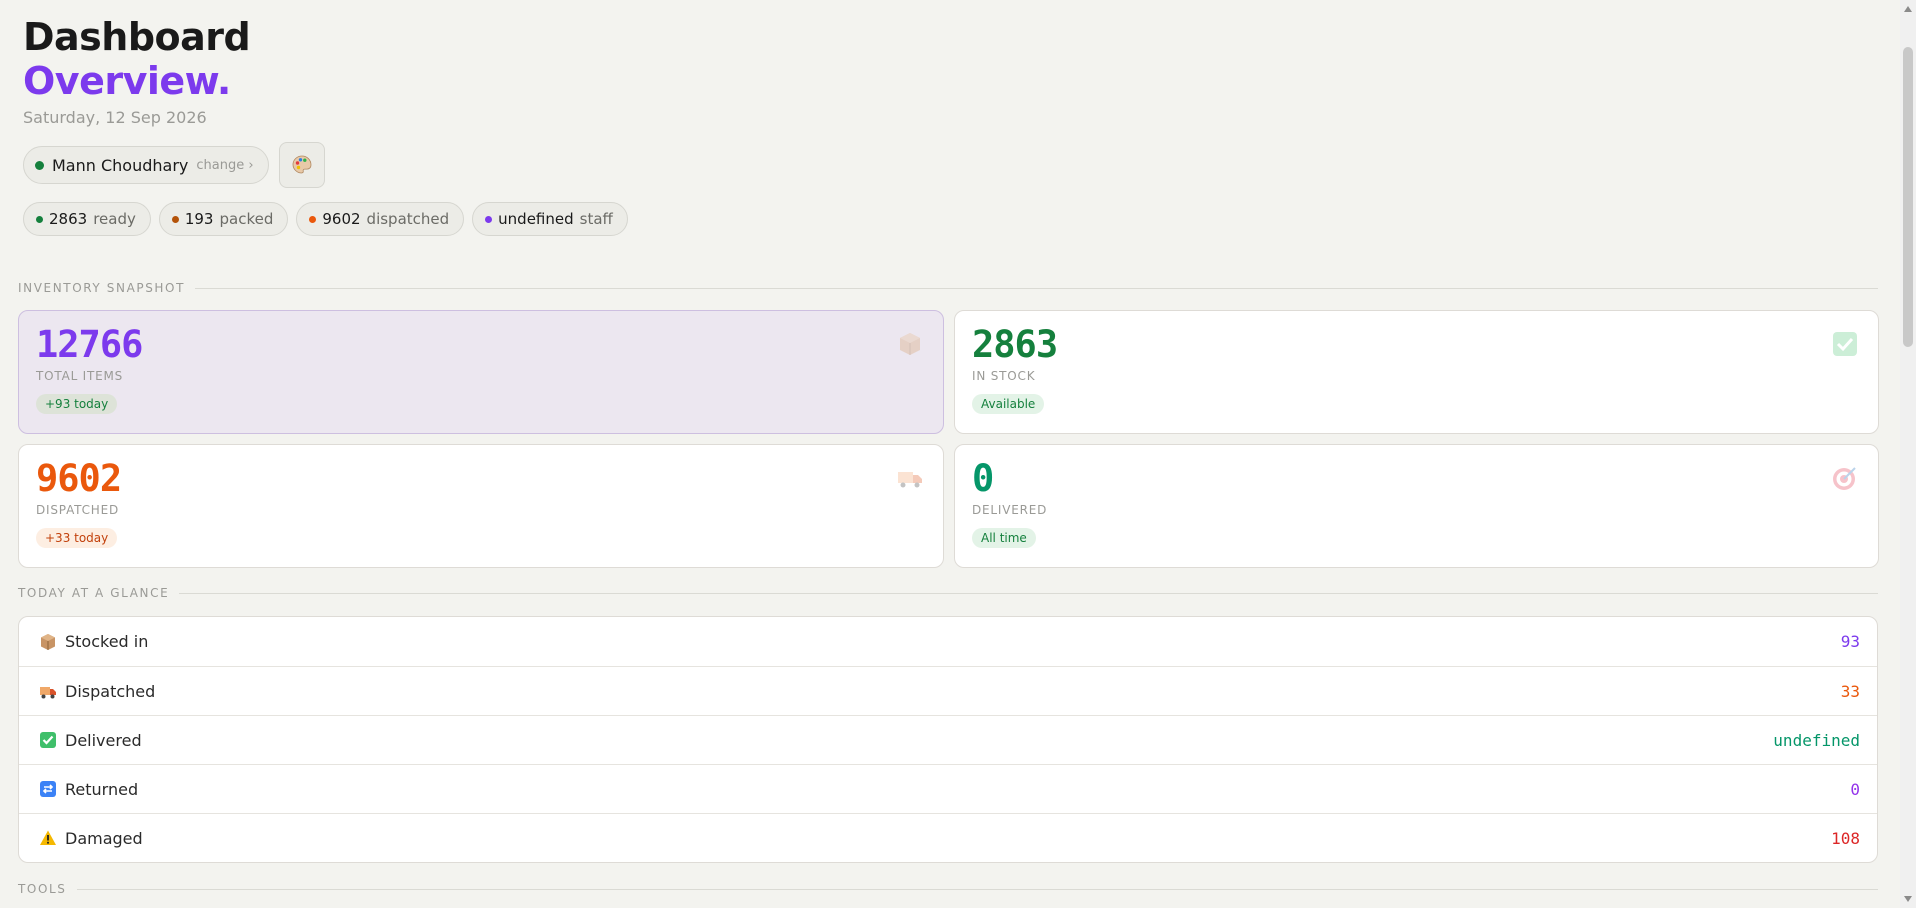  Describe the element at coordinates (224, 165) in the screenshot. I see `change-user-link: change ›` at that location.